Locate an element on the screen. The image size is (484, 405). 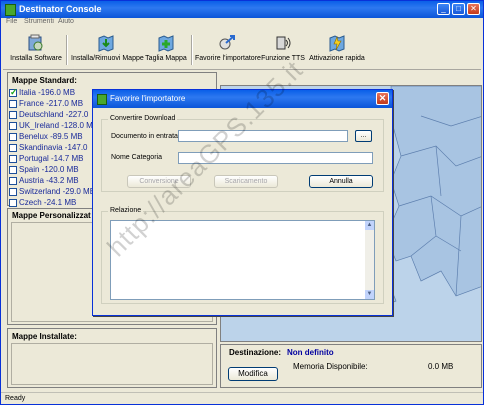
input-document-label: Documento in entrata is located at coordinates (144, 136).